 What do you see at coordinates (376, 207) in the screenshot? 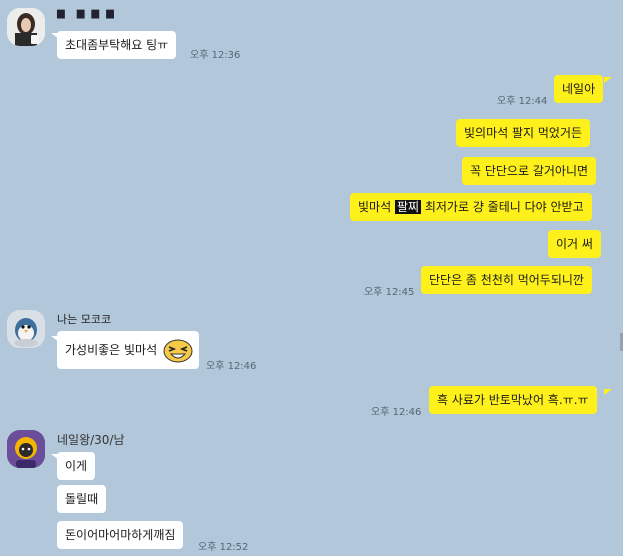
I see `message-text: 빛마석` at bounding box center [376, 207].